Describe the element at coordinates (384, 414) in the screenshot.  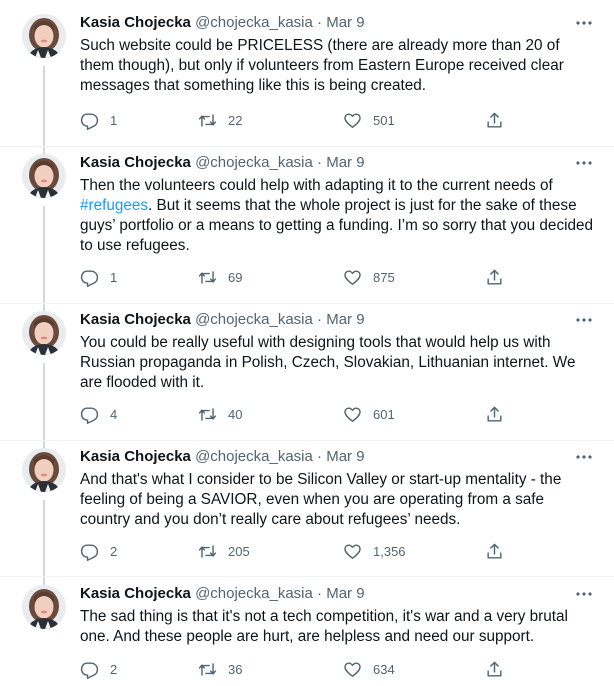
I see `like-count: 601` at that location.